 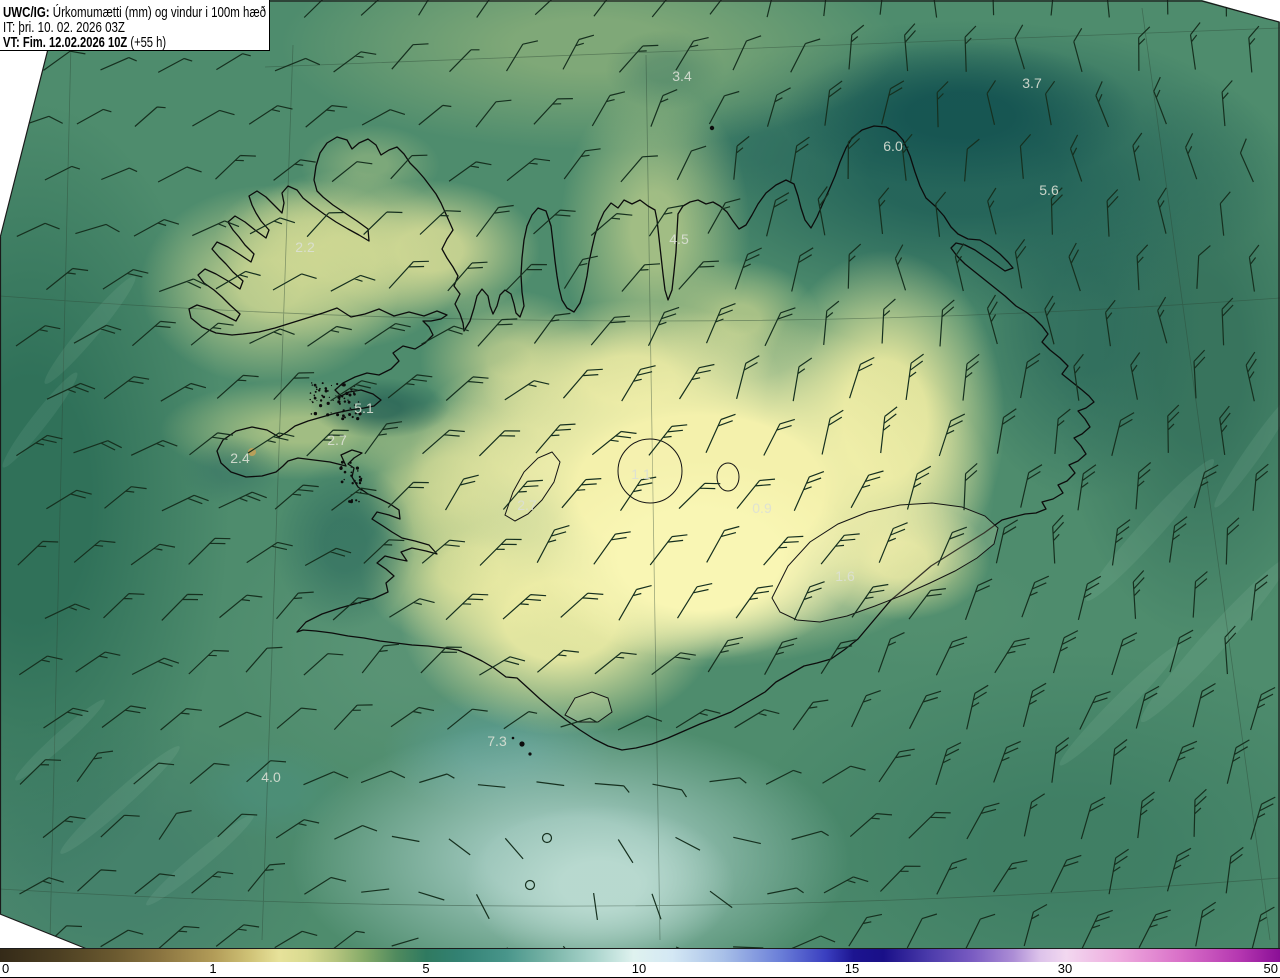 What do you see at coordinates (1032, 83) in the screenshot?
I see `svg-text: 3.7` at bounding box center [1032, 83].